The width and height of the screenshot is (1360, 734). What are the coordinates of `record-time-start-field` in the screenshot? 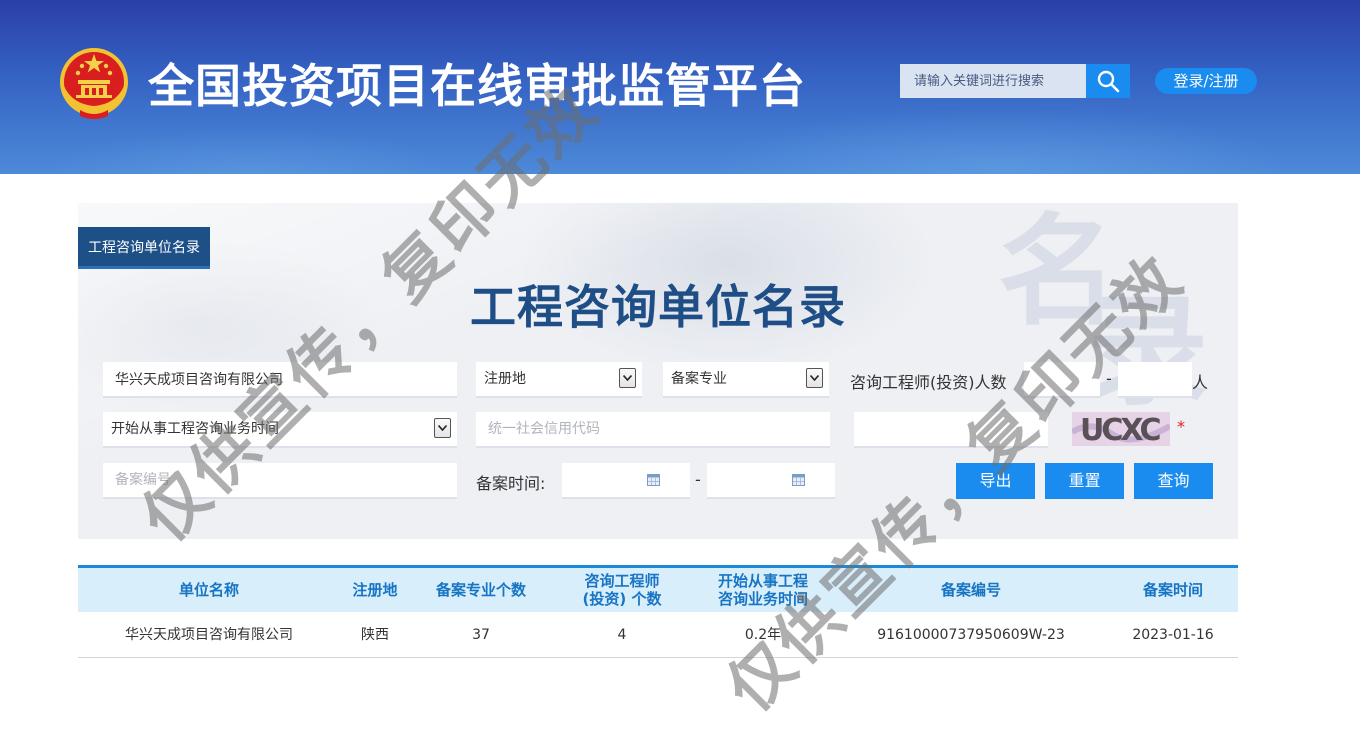 It's located at (626, 481).